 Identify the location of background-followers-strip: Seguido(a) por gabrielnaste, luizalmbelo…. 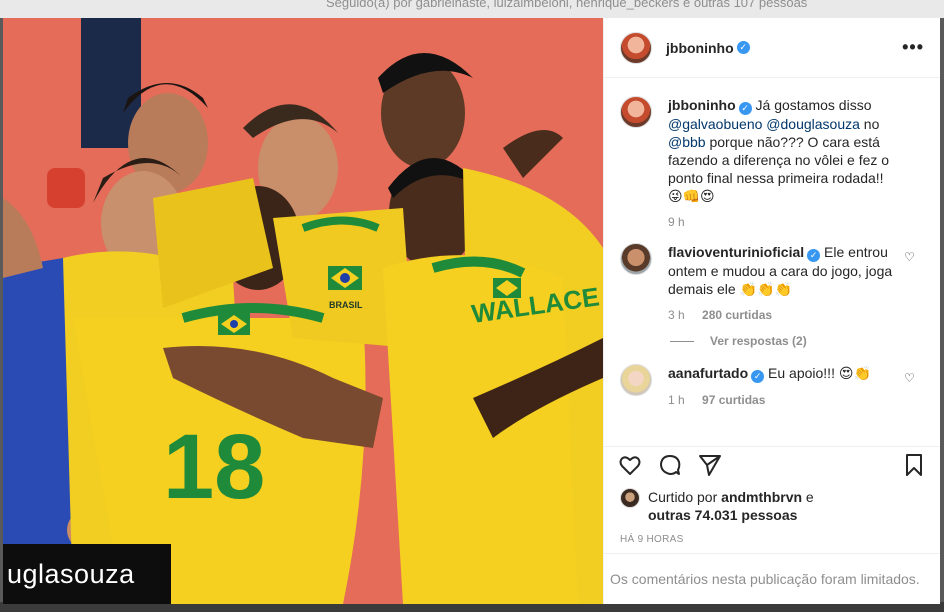
(472, 9).